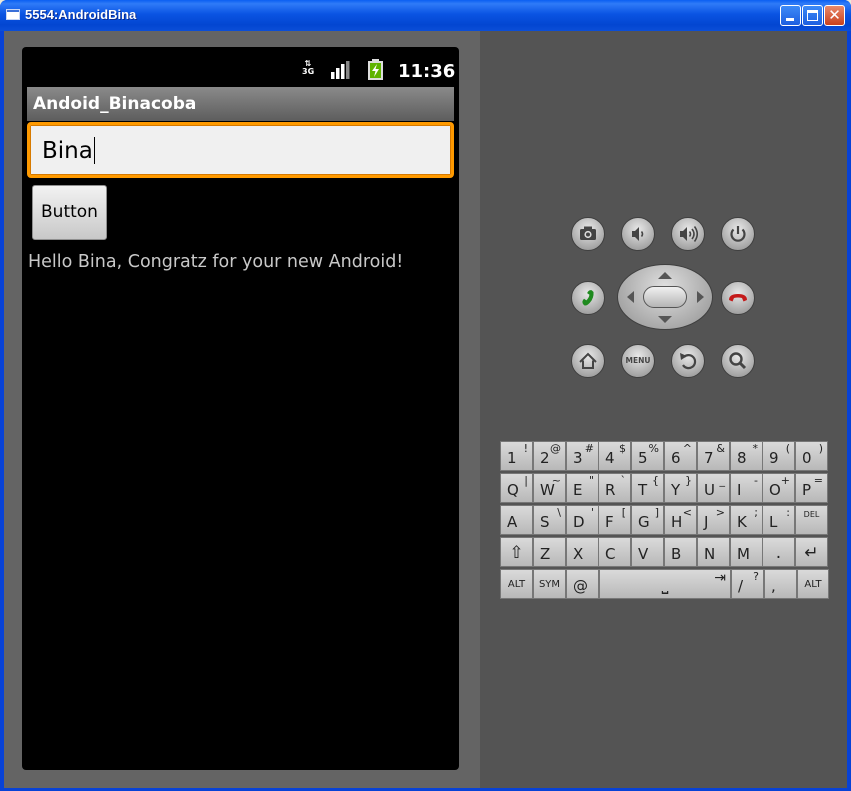 The width and height of the screenshot is (851, 791). I want to click on key-alt-label: \, so click(559, 512).